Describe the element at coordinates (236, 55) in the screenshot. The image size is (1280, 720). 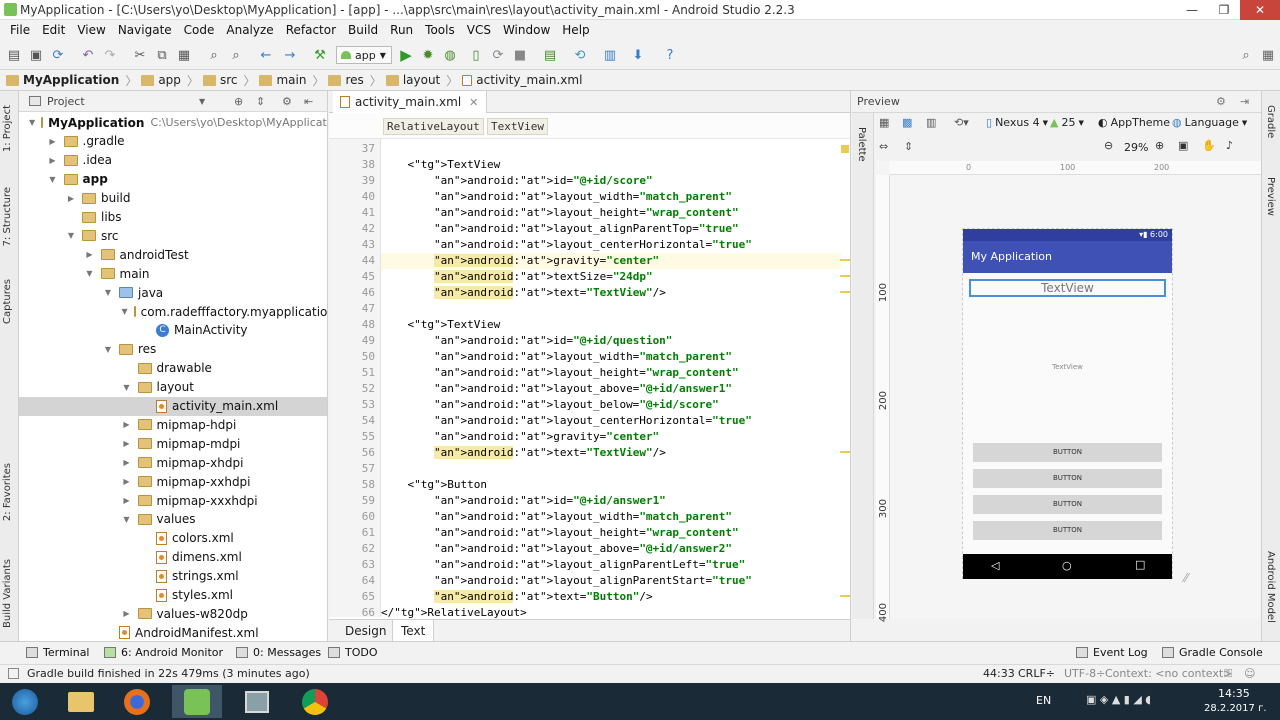
I see `replace-icon: ⌕` at that location.